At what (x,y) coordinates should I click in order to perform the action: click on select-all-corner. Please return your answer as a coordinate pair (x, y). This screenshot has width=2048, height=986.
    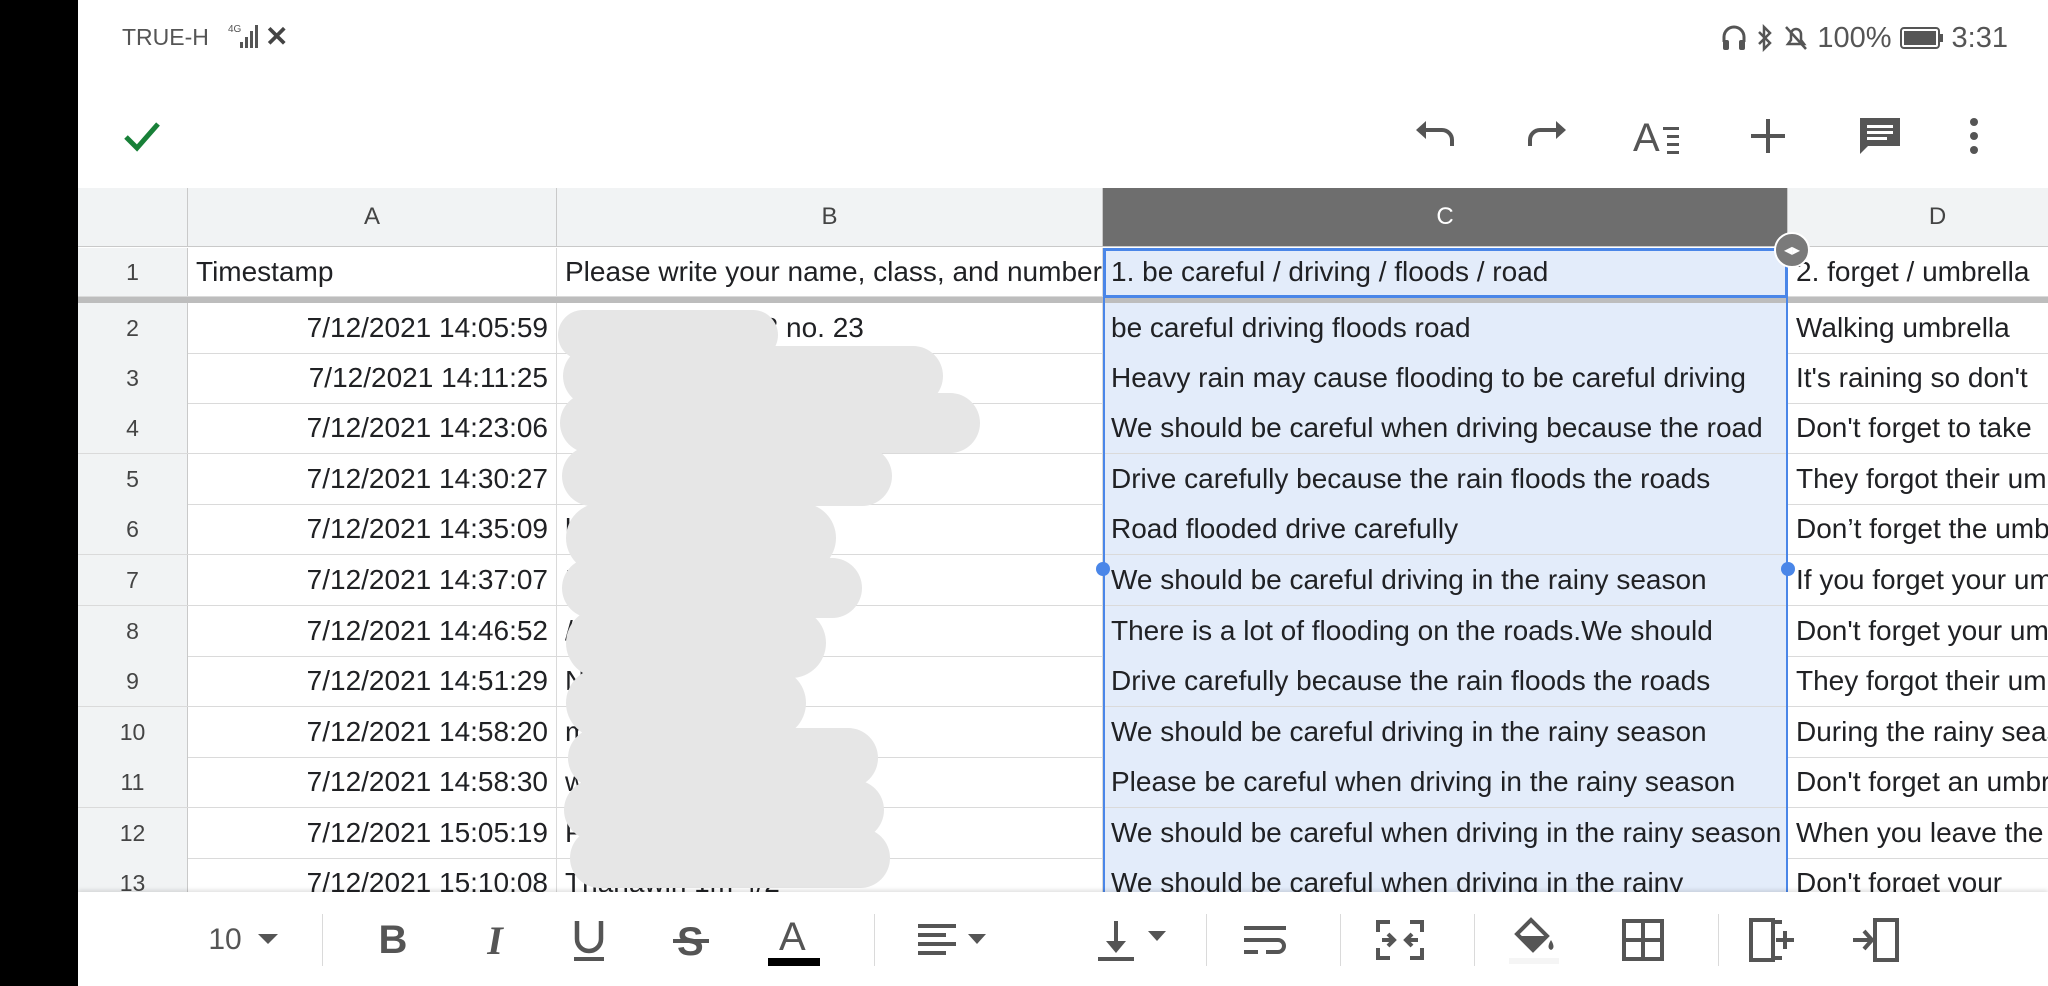
    Looking at the image, I should click on (133, 217).